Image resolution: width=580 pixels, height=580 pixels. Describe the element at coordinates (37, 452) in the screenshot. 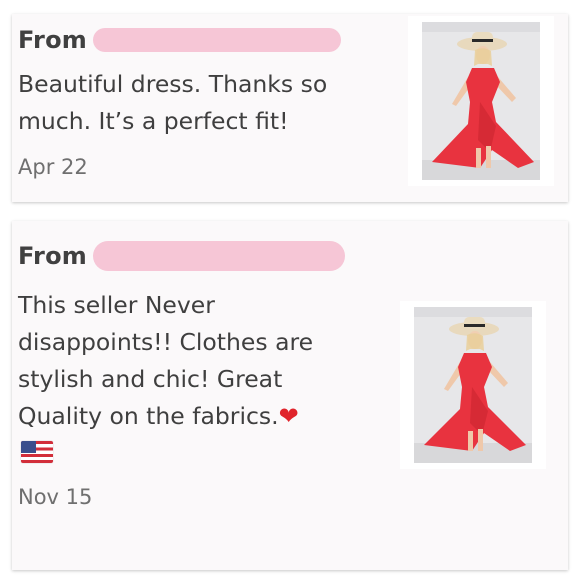

I see `us-flag-icon` at that location.